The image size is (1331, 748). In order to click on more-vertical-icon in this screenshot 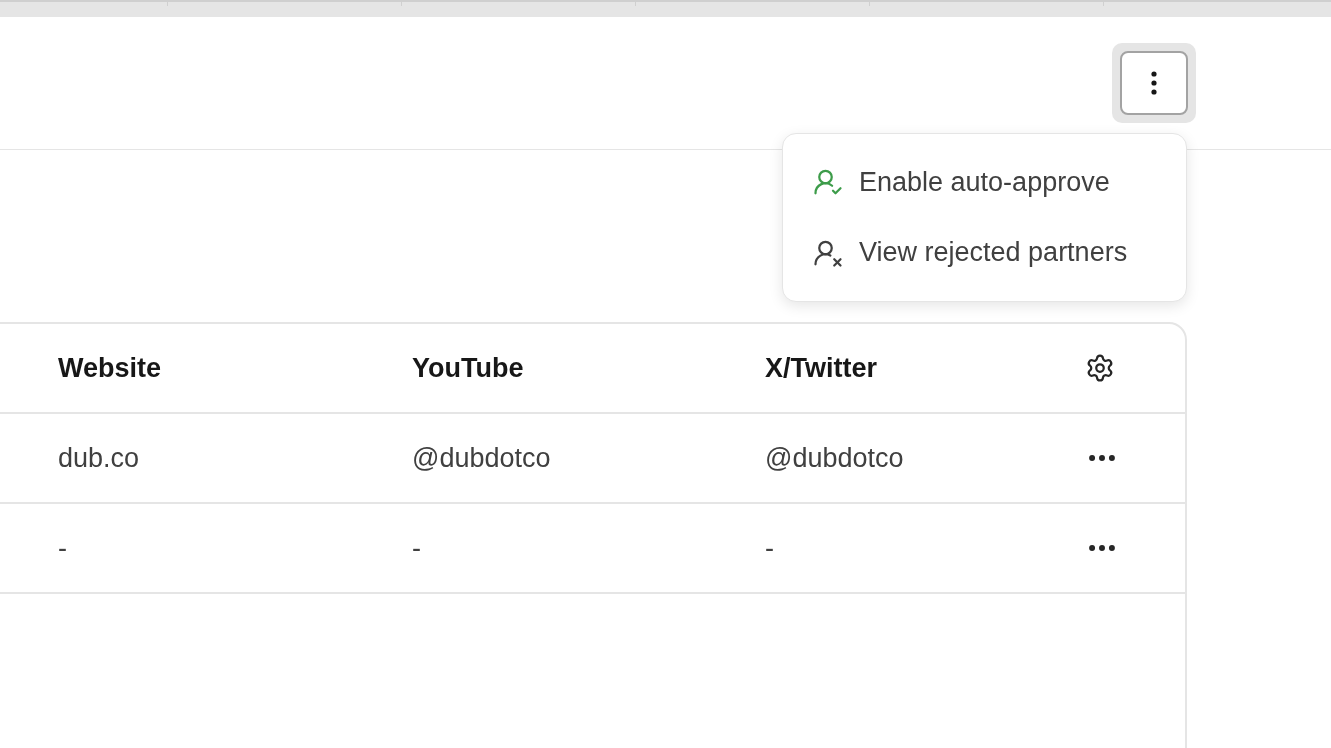, I will do `click(1154, 83)`.